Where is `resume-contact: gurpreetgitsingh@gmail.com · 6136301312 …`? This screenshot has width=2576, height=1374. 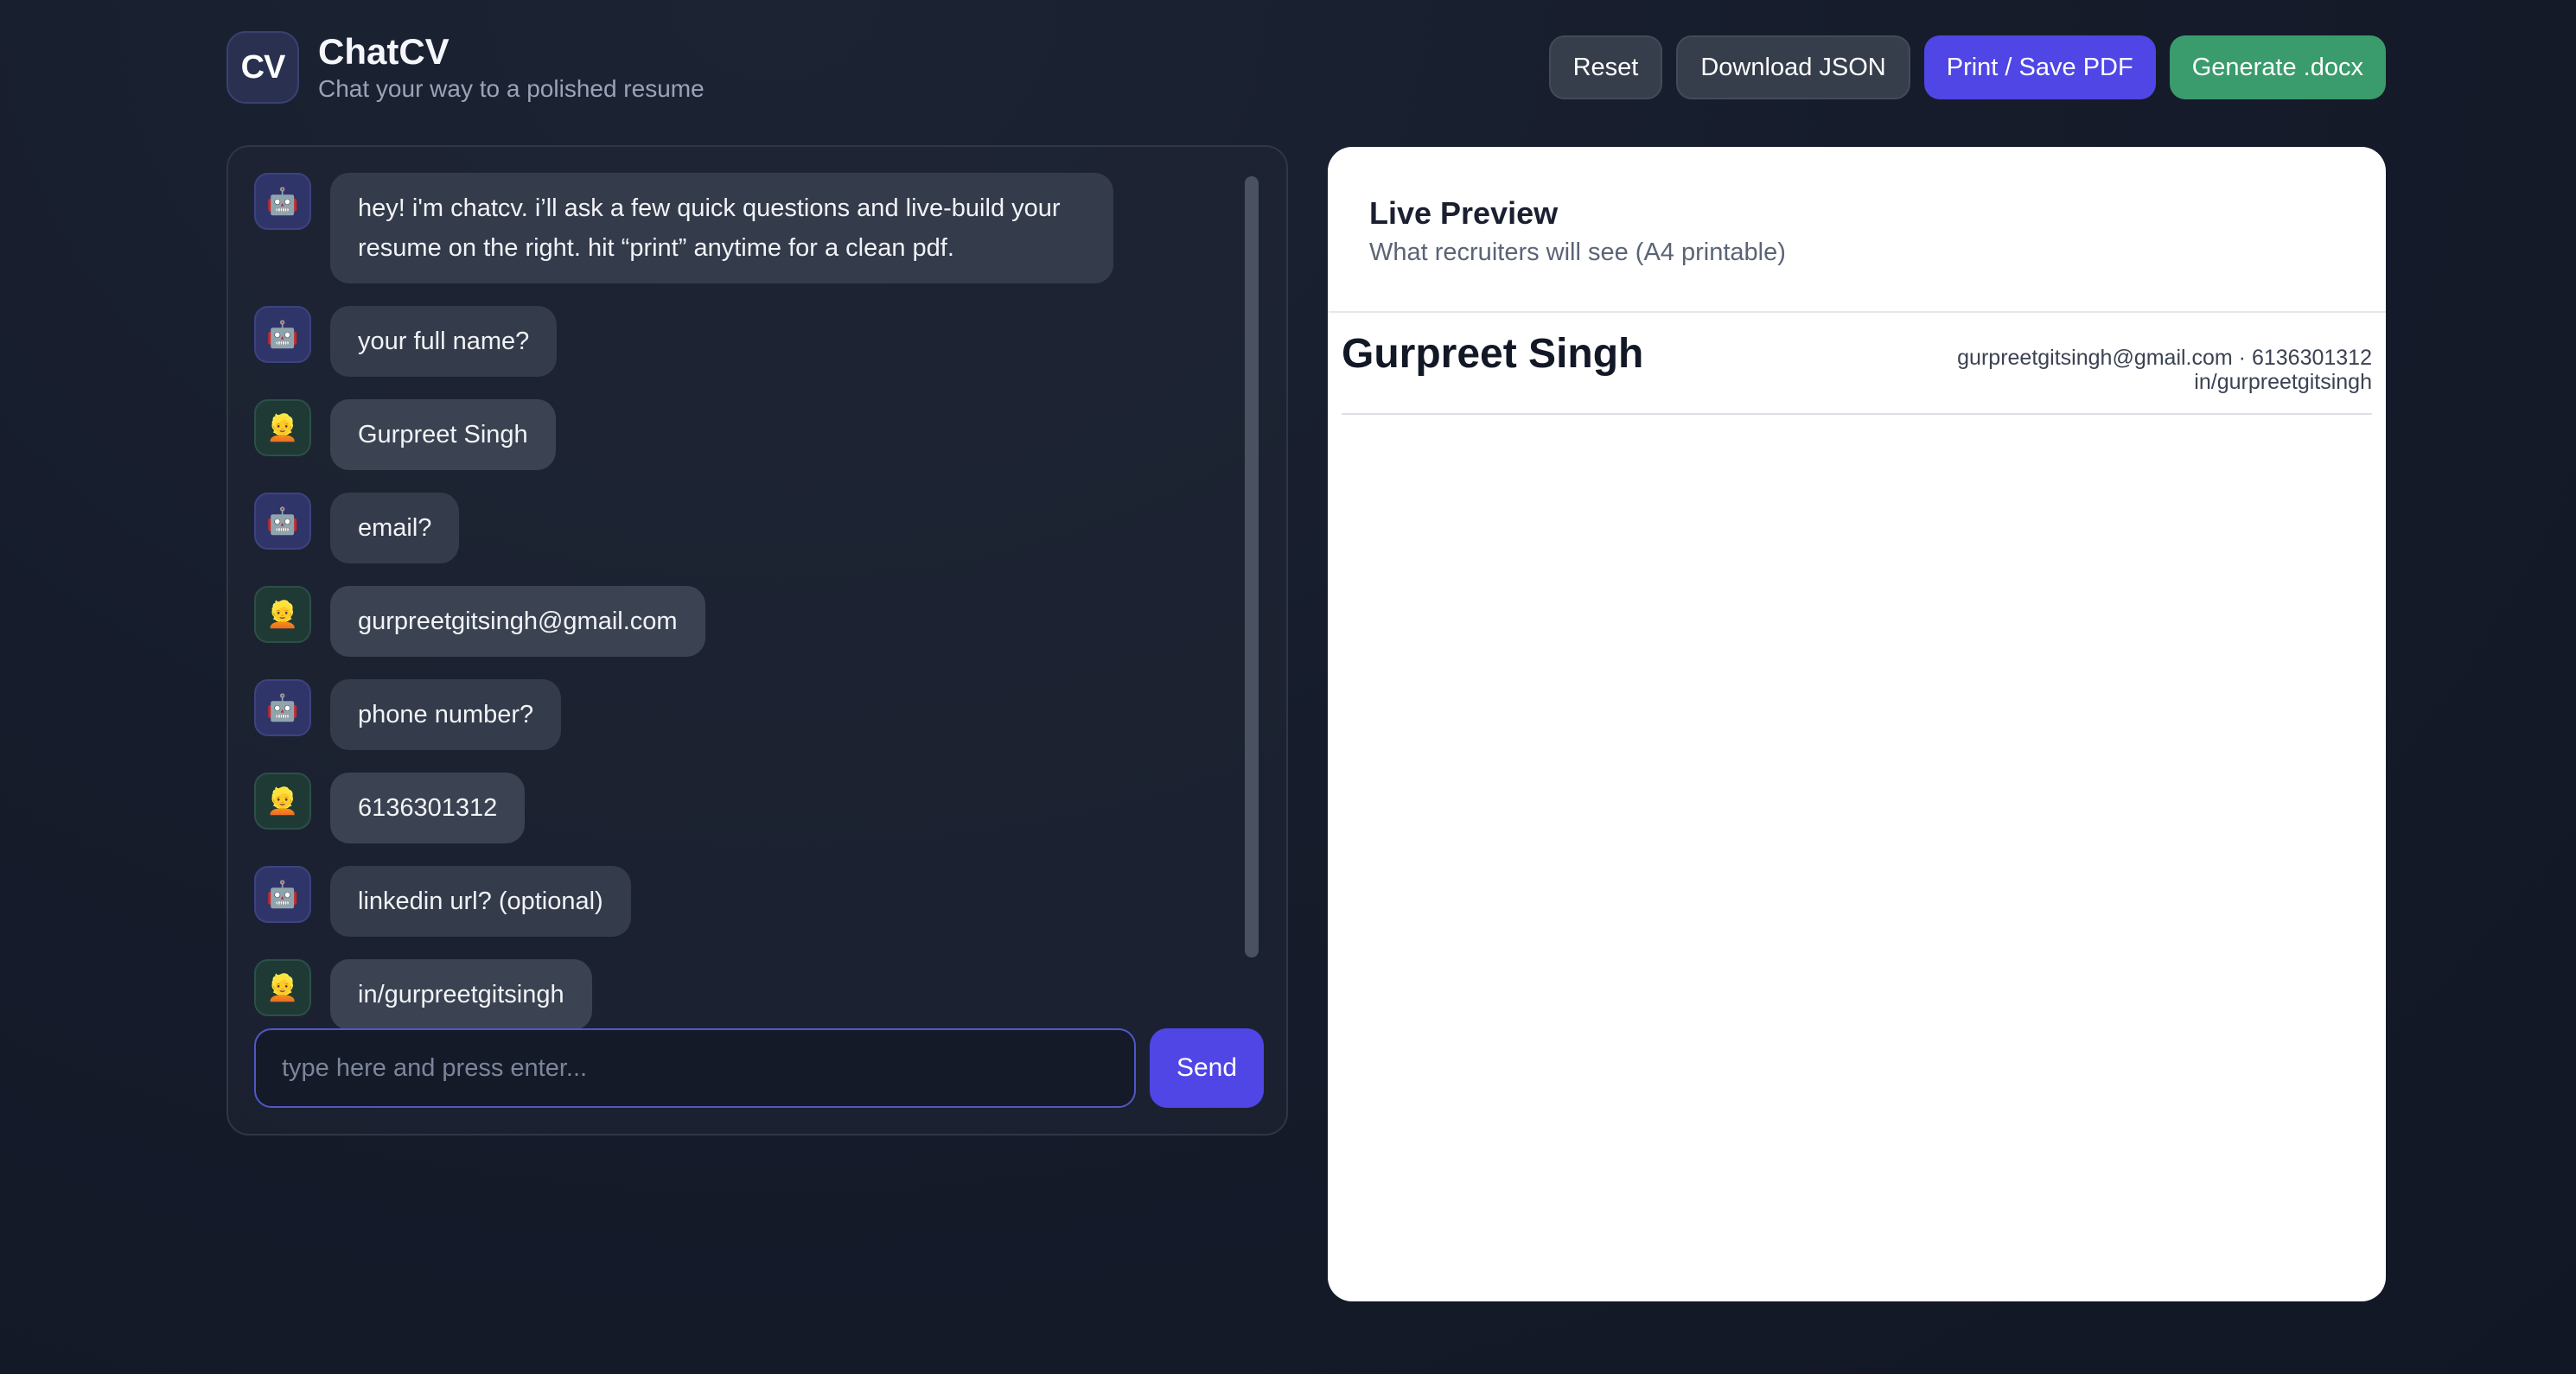
resume-contact: gurpreetgitsingh@gmail.com · 6136301312 … is located at coordinates (2164, 370).